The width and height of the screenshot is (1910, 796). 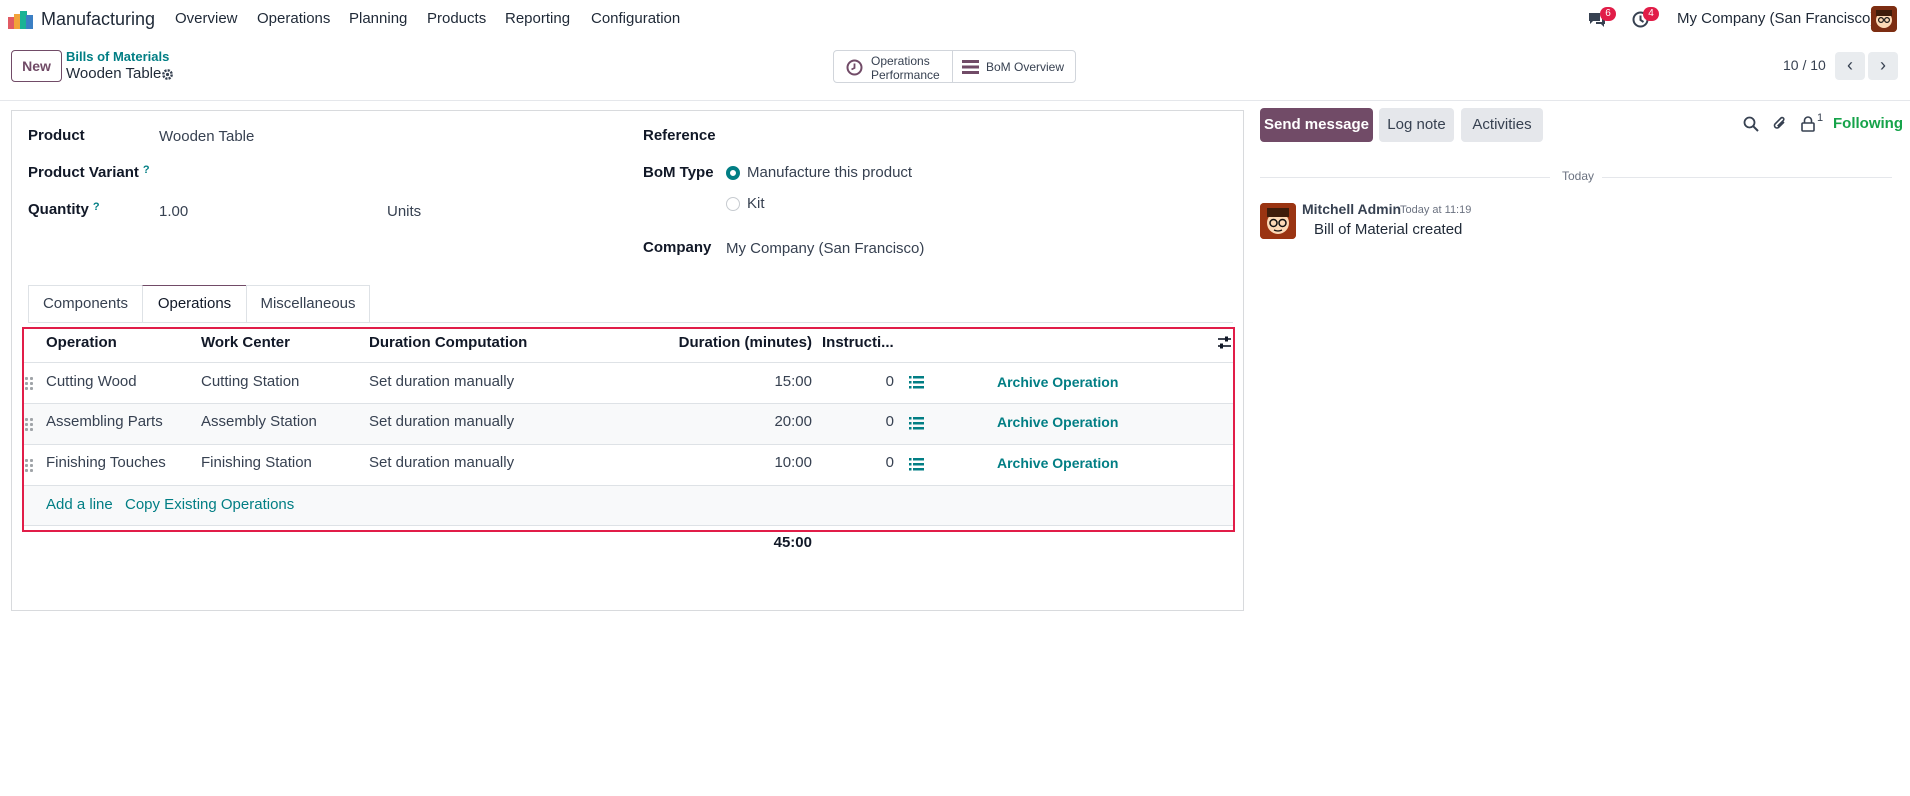 I want to click on date-separator: Today, so click(x=1578, y=176).